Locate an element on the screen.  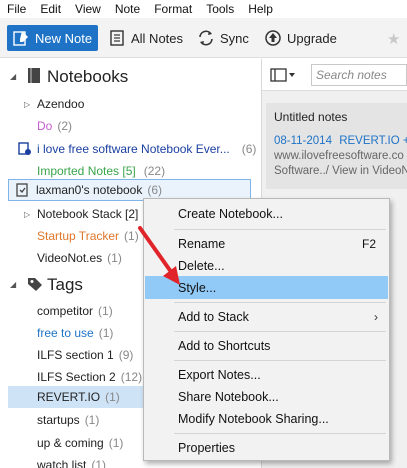
menu-item-label: Properties is located at coordinates (206, 447).